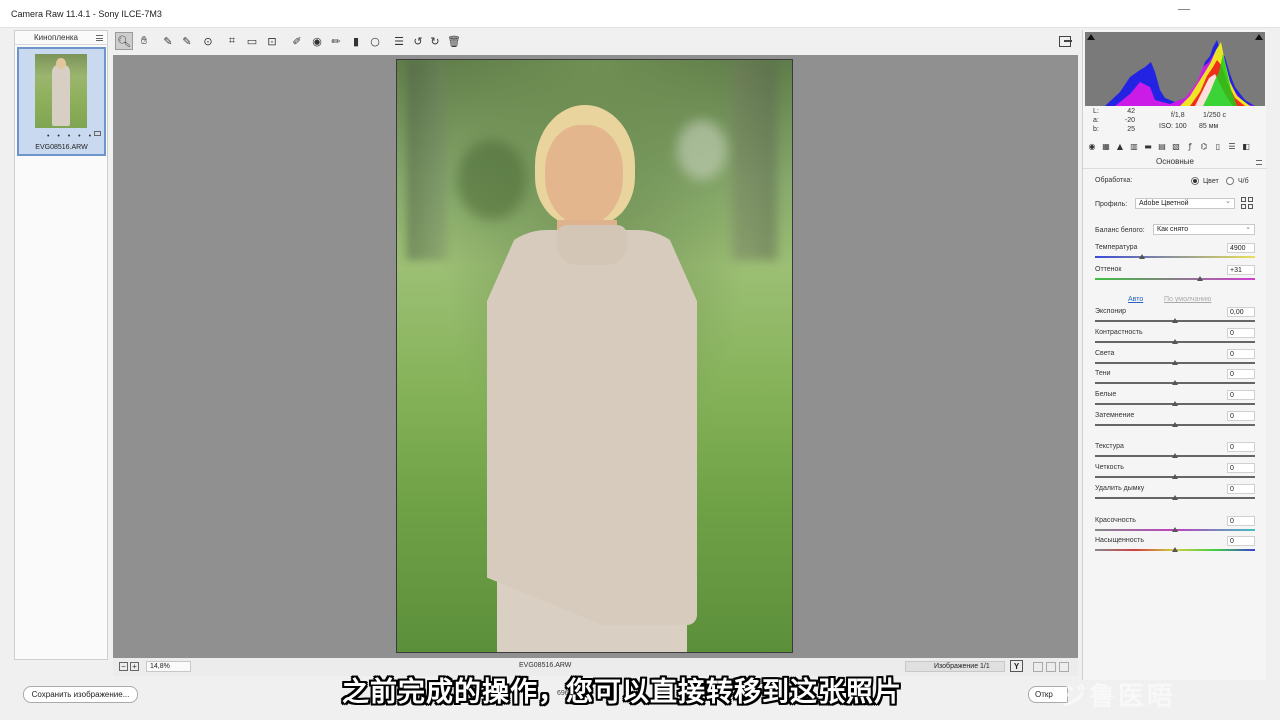  Describe the element at coordinates (232, 41) in the screenshot. I see `crop-tool-icon: ⌗` at that location.